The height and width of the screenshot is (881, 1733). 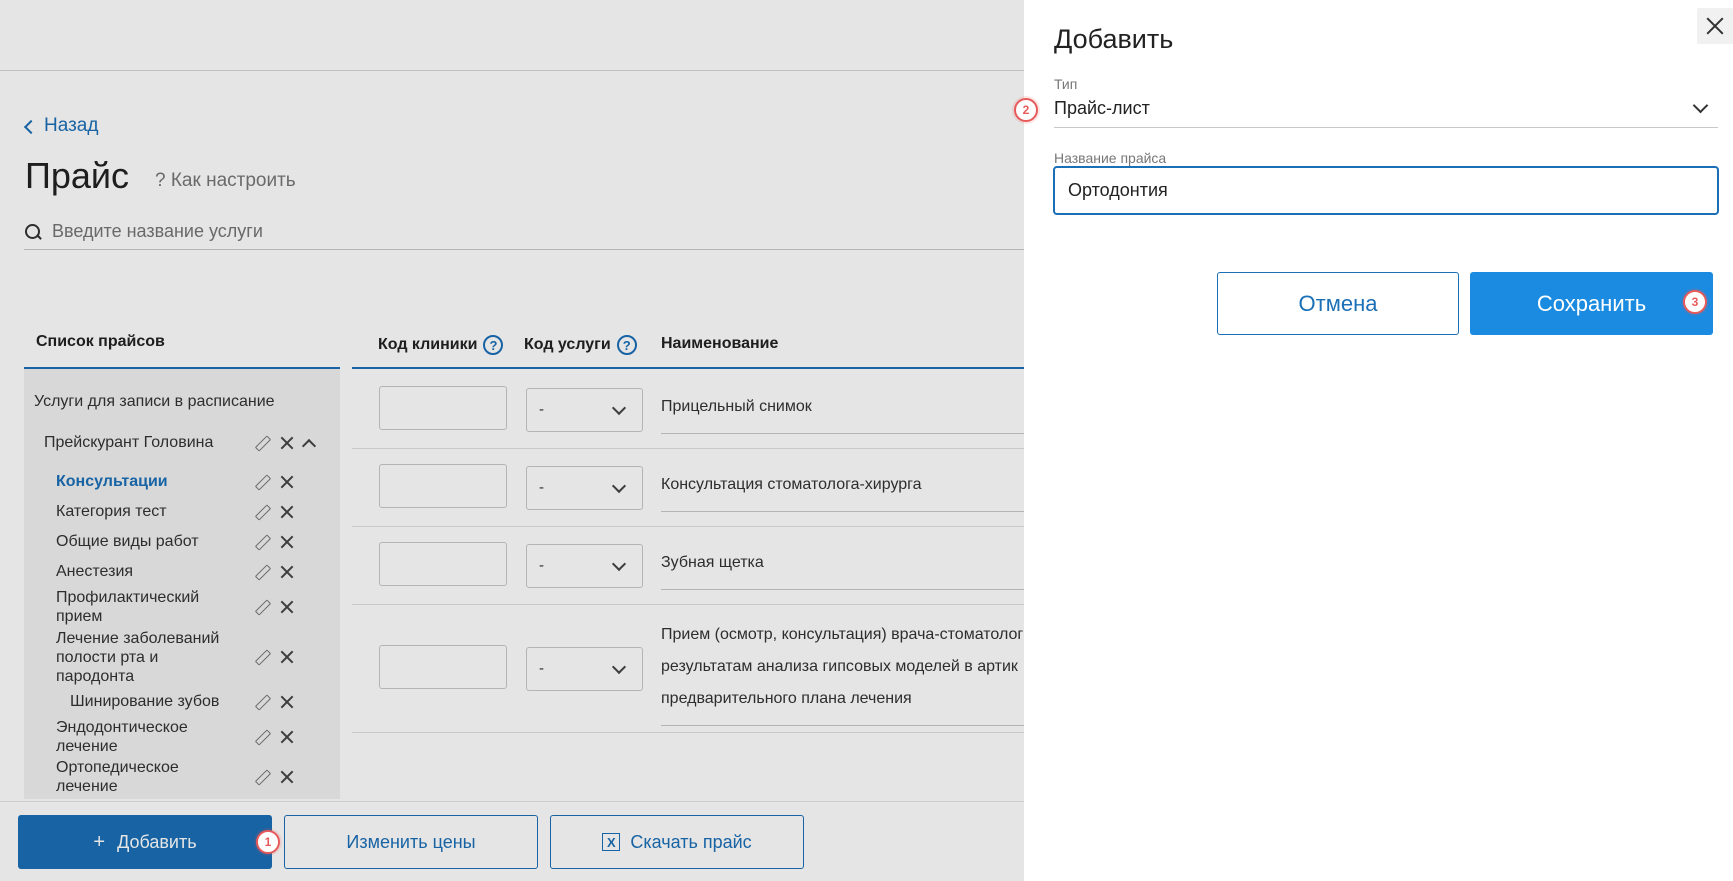 What do you see at coordinates (1114, 39) in the screenshot?
I see `drawer-title: Добавить` at bounding box center [1114, 39].